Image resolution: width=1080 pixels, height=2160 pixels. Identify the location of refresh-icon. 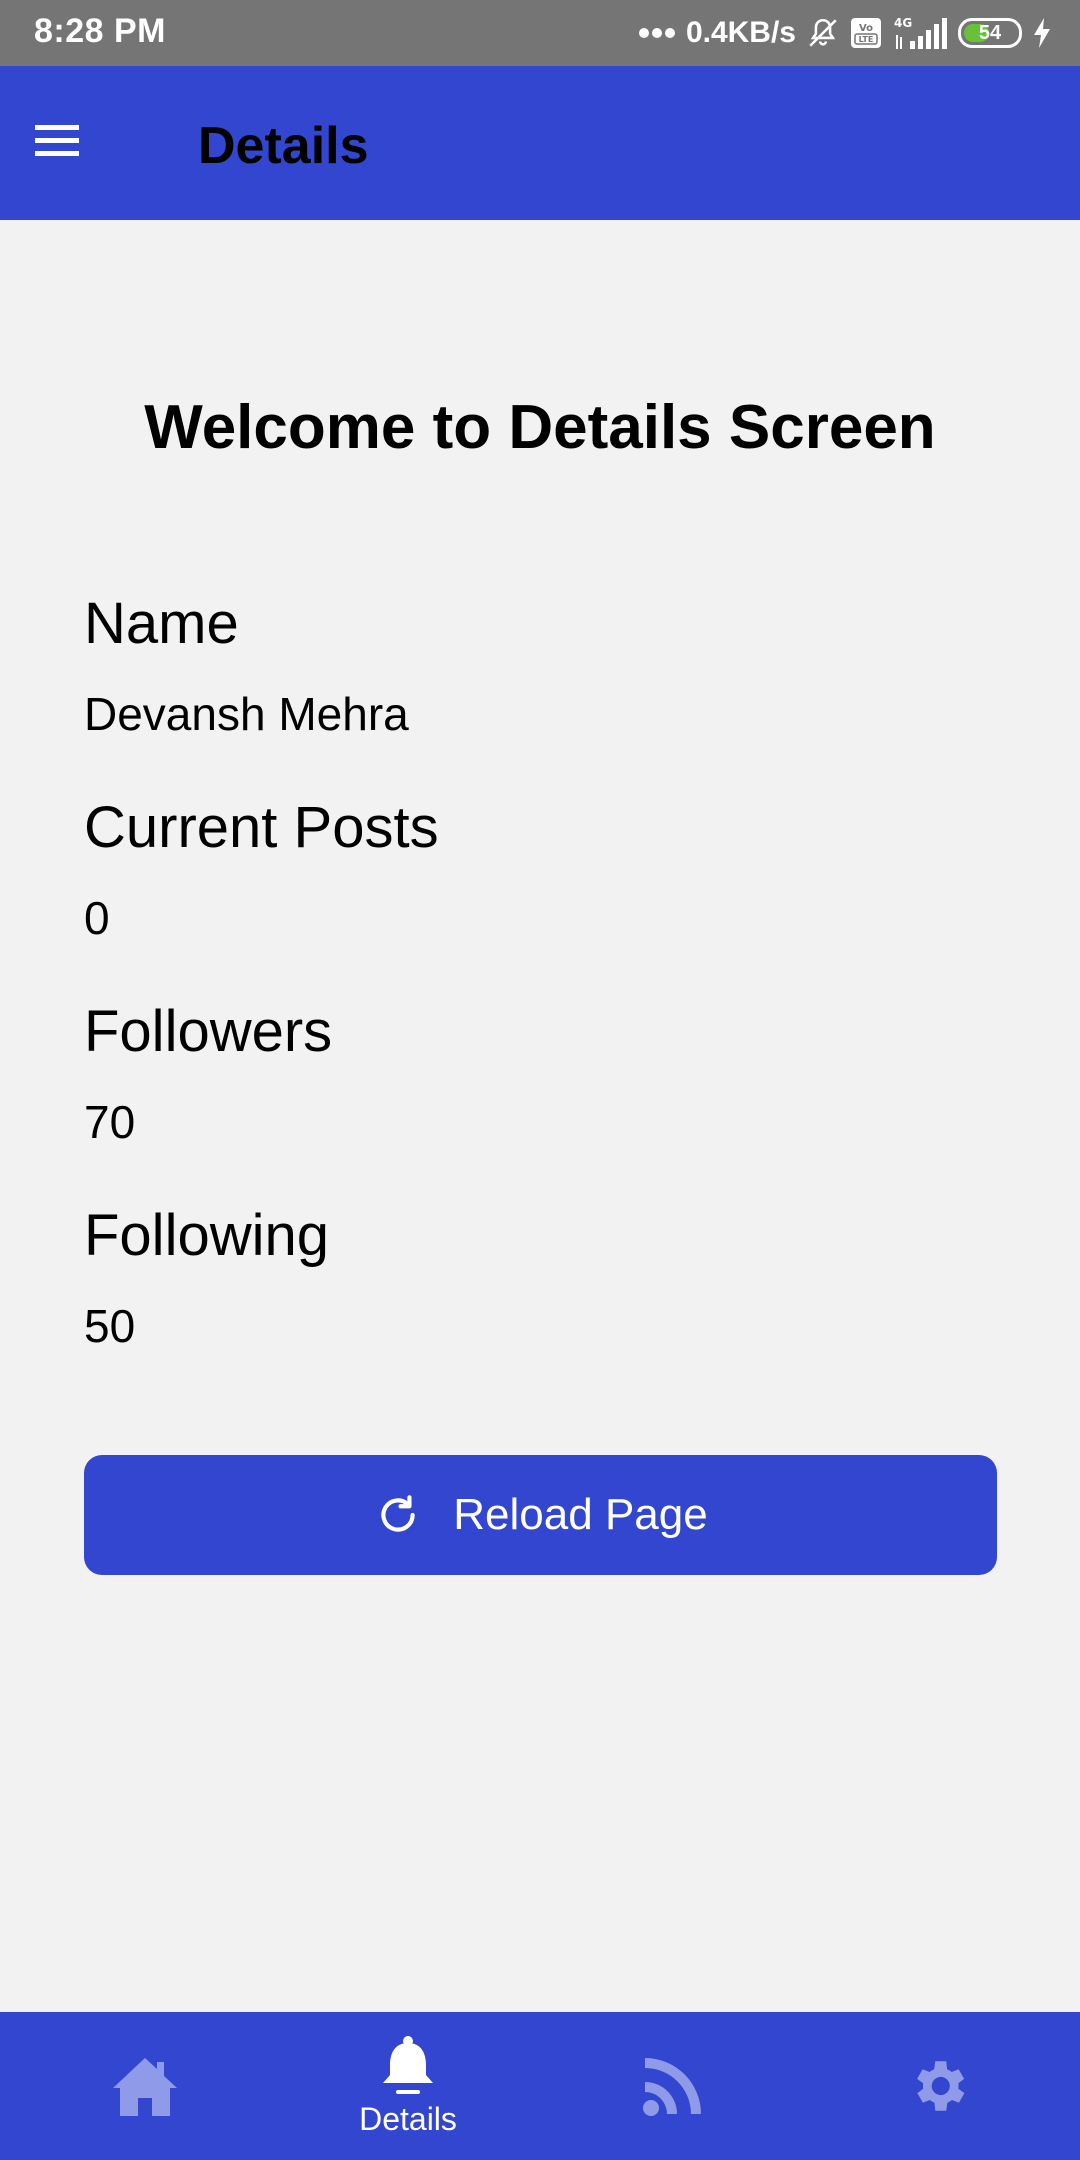
(398, 1513).